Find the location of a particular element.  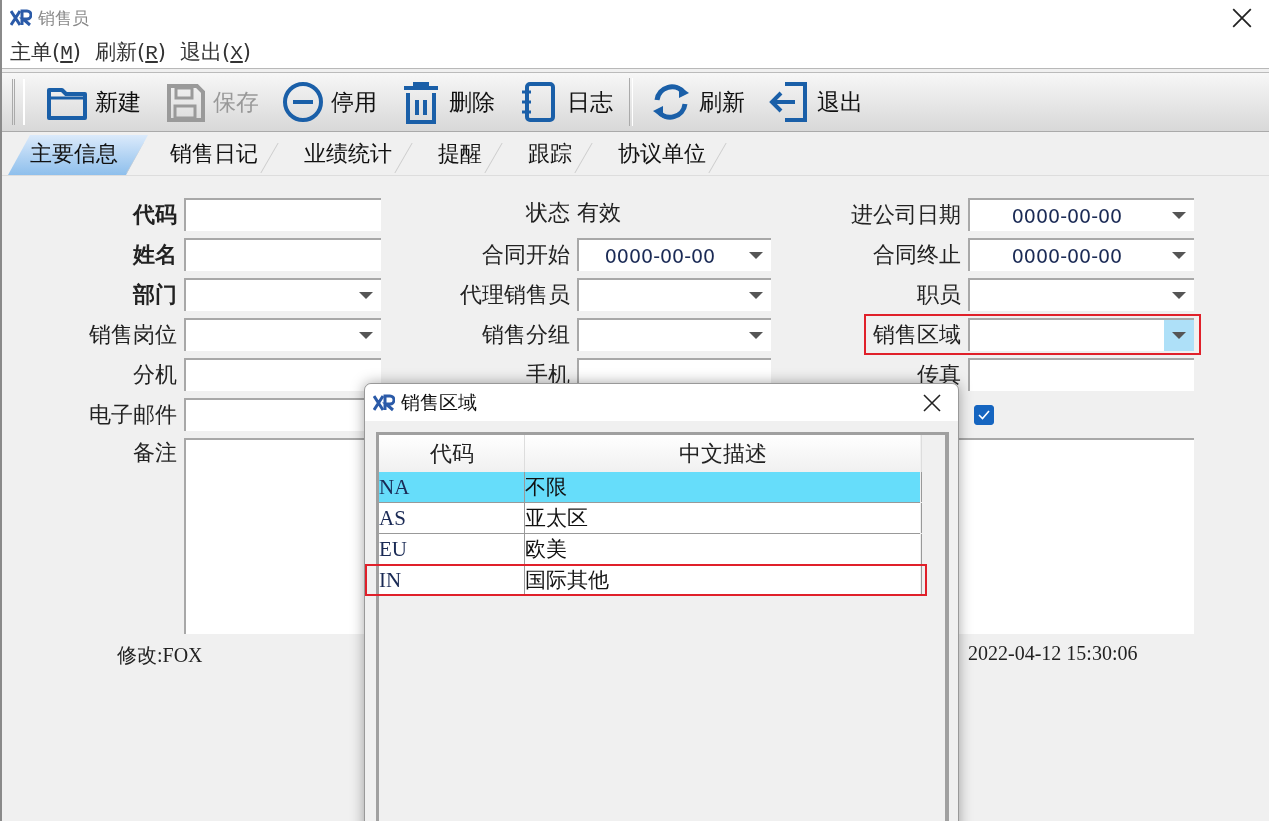

field-label: 销售分组 is located at coordinates (526, 334).